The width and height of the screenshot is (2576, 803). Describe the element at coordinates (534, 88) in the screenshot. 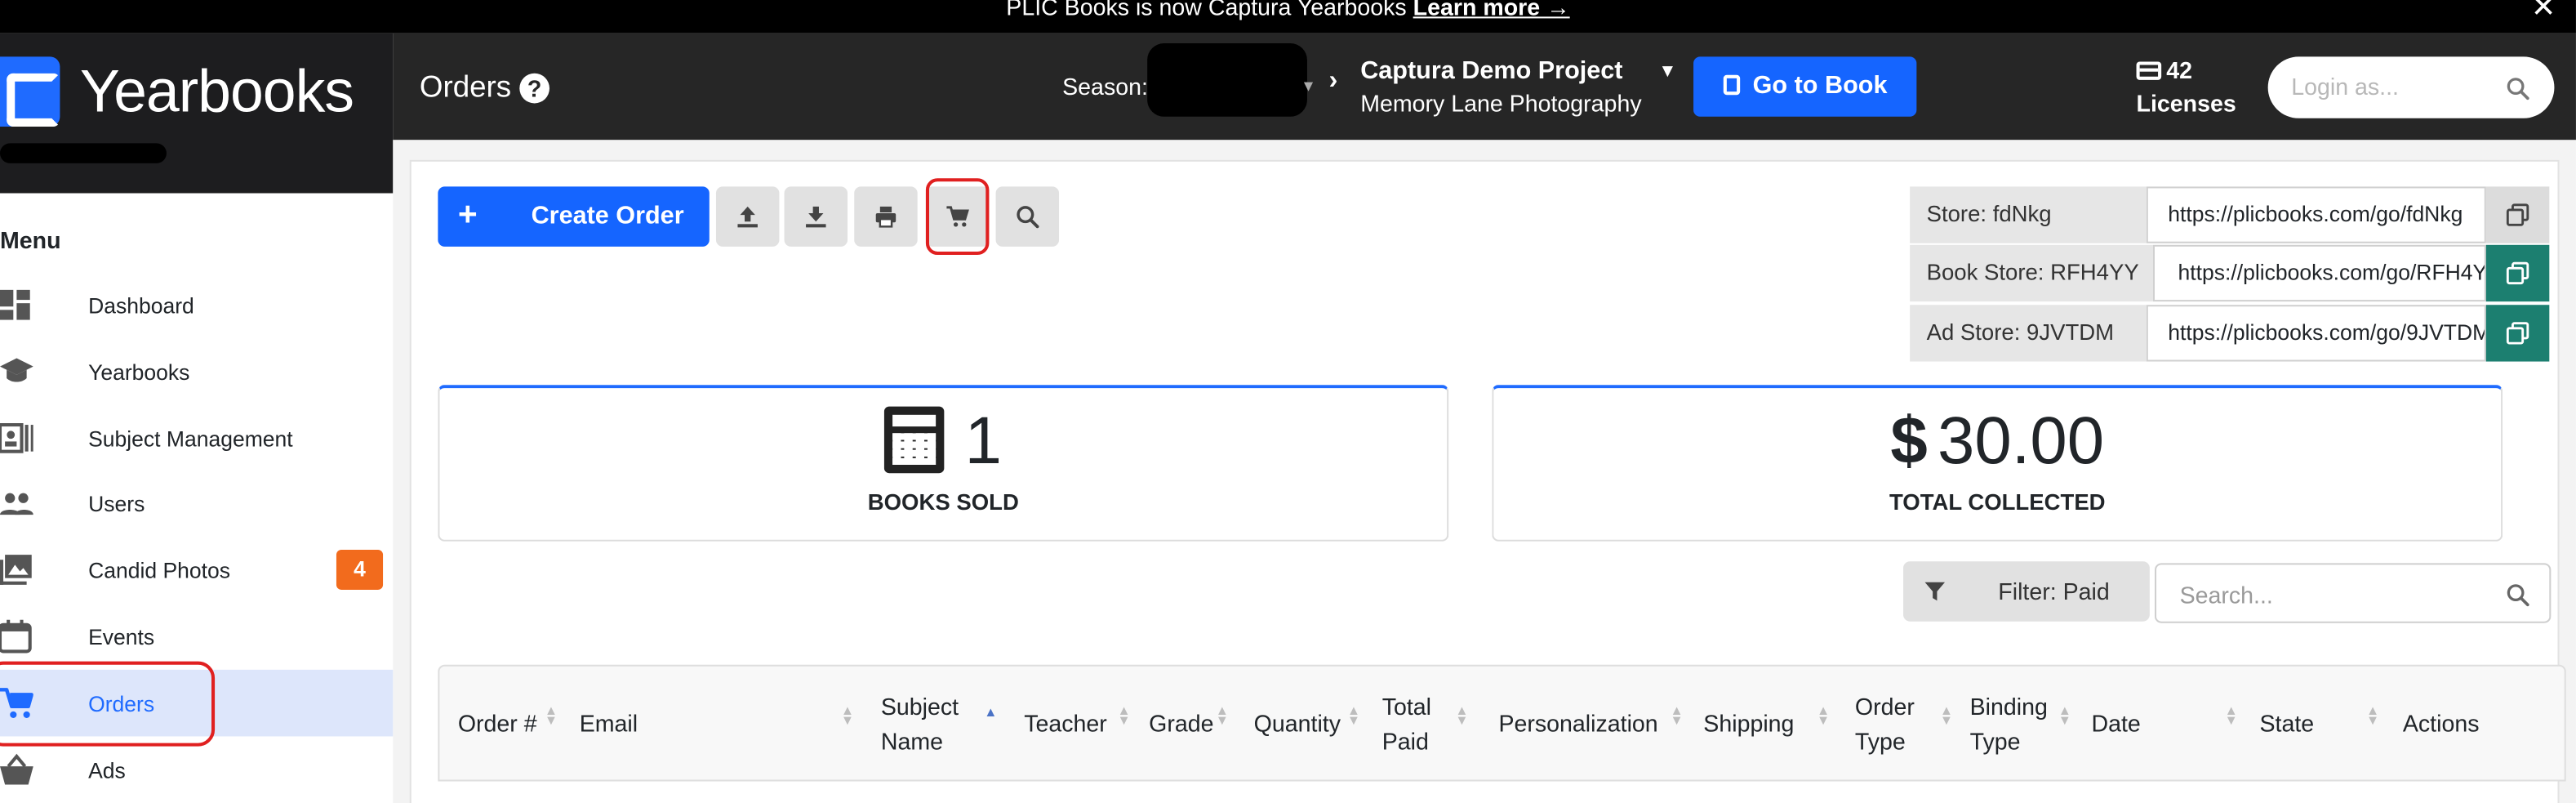

I see `help-icon: ?` at that location.